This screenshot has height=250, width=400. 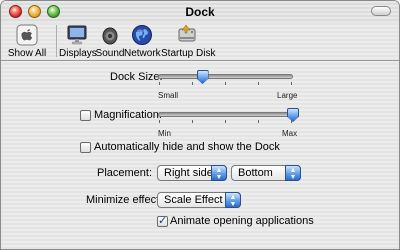 I want to click on window-title: Dock, so click(x=200, y=12).